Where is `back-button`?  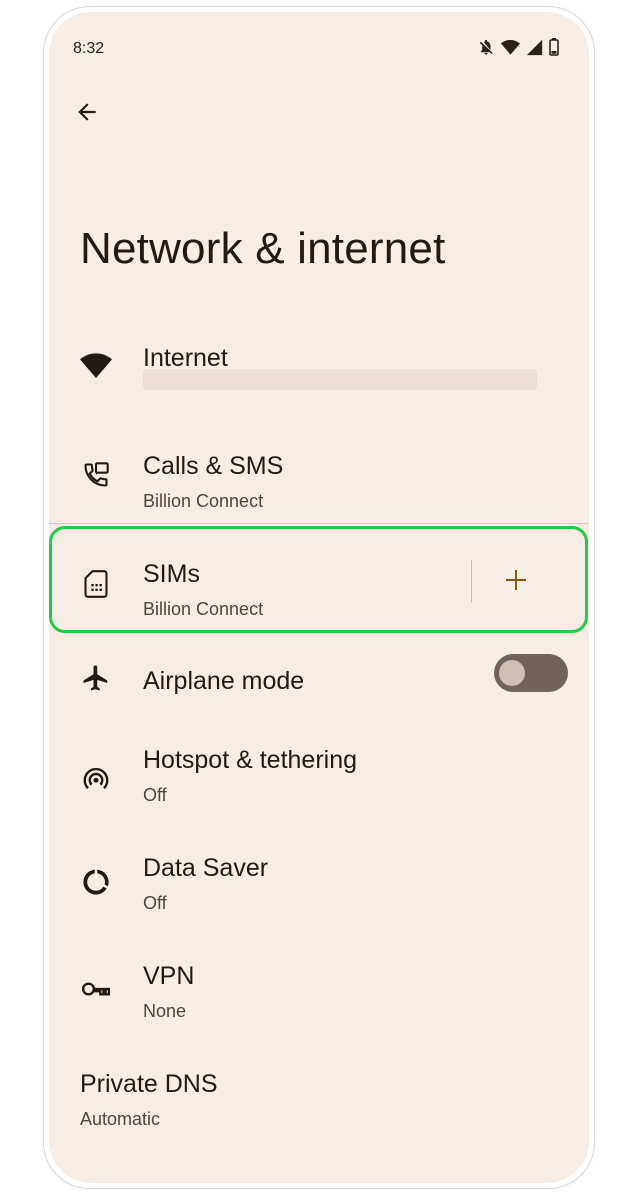
back-button is located at coordinates (87, 114).